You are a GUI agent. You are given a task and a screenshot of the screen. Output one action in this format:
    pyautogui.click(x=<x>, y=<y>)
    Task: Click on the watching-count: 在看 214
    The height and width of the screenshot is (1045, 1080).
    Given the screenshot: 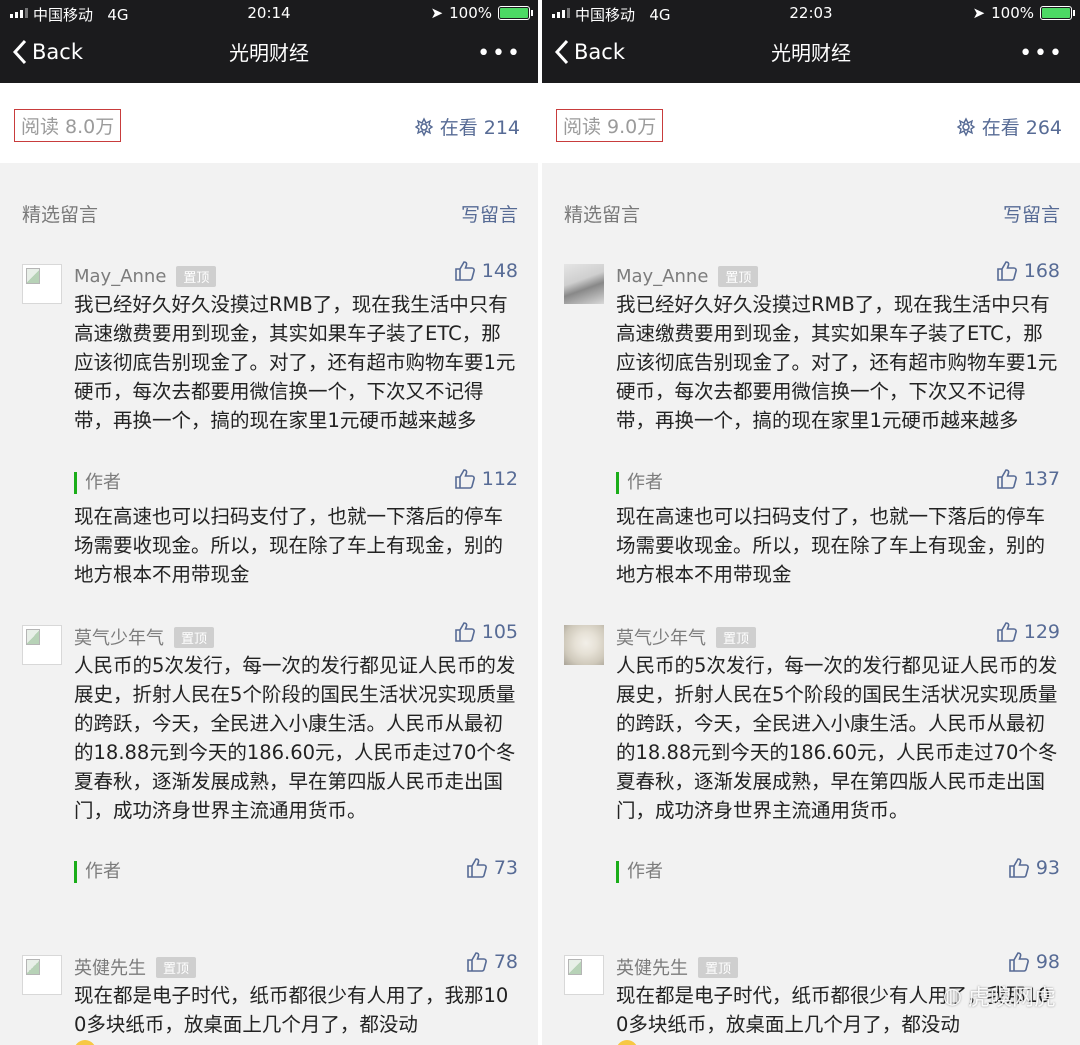 What is the action you would take?
    pyautogui.click(x=479, y=128)
    